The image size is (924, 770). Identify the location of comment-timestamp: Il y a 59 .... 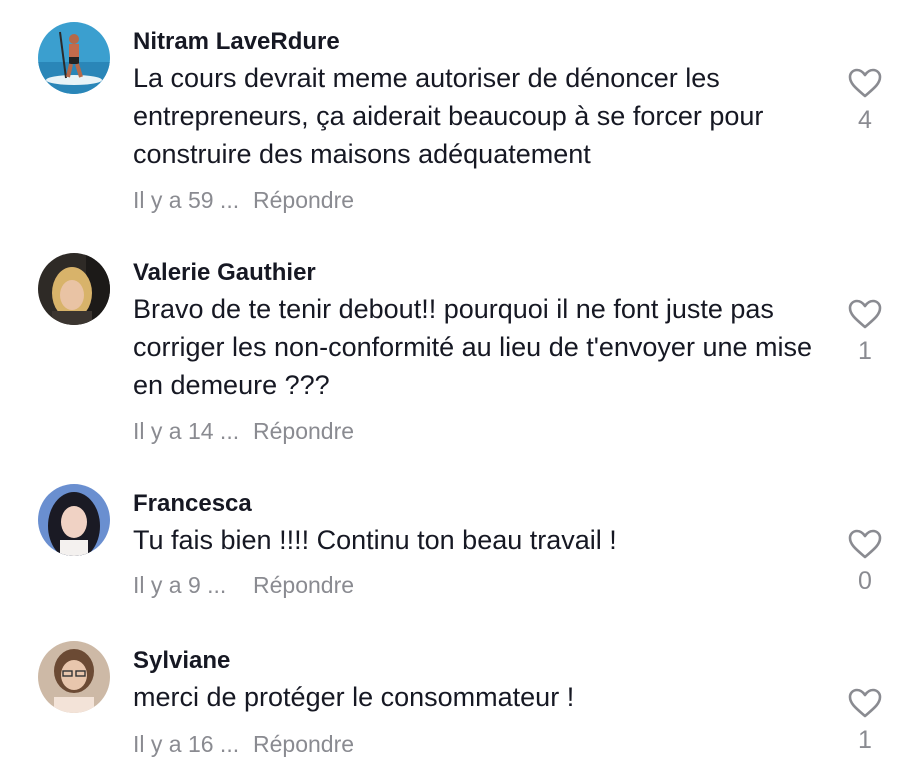
(186, 200).